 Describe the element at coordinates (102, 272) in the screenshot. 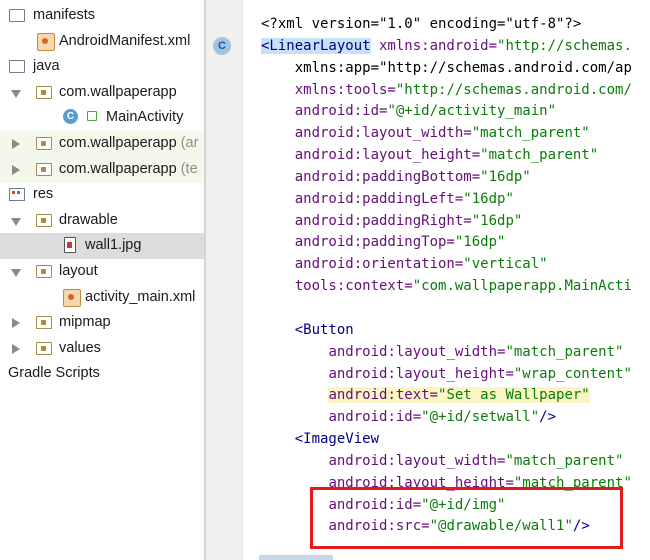

I see `tree-item-layout: layout` at that location.